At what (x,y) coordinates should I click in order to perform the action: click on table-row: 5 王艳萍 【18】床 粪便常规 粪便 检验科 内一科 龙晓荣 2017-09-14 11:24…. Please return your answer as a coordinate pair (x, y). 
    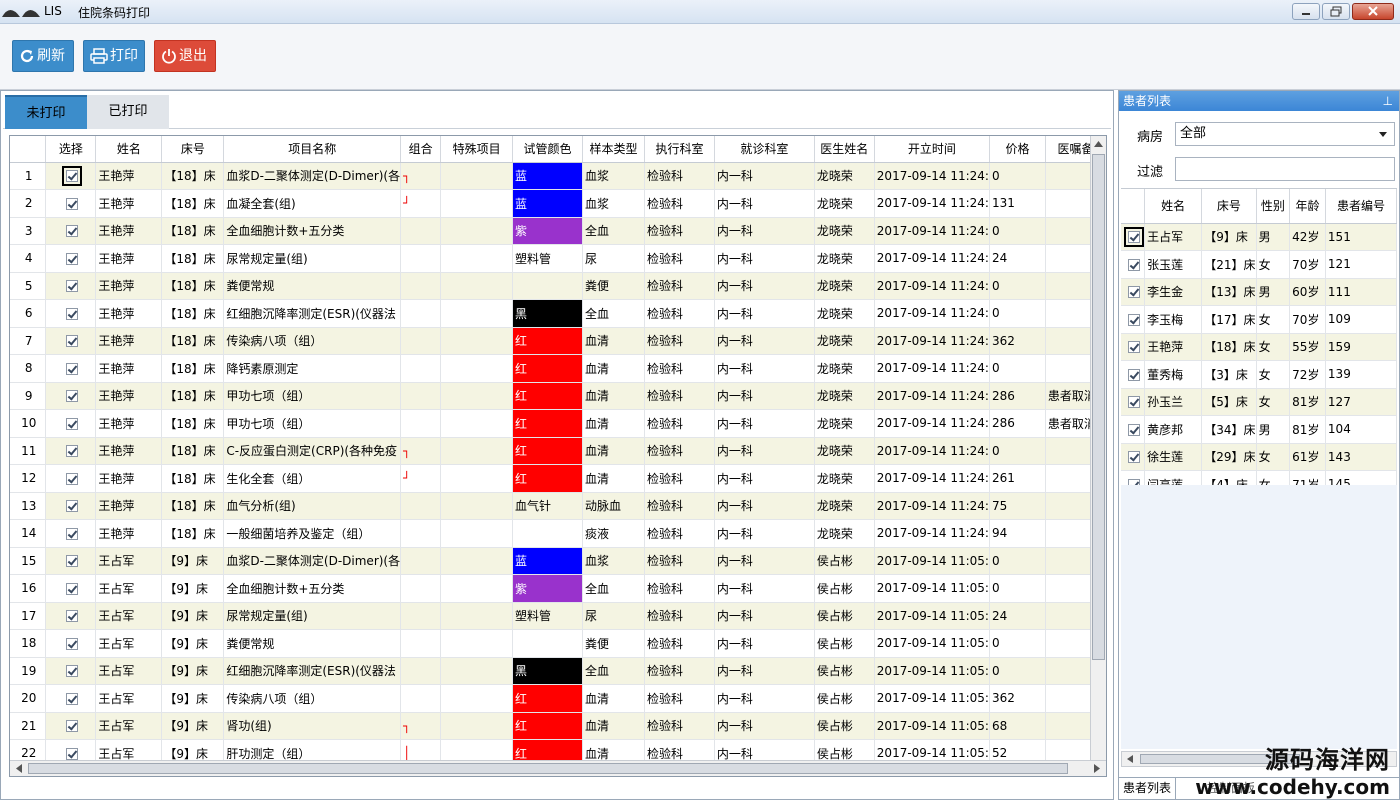
    Looking at the image, I should click on (558, 286).